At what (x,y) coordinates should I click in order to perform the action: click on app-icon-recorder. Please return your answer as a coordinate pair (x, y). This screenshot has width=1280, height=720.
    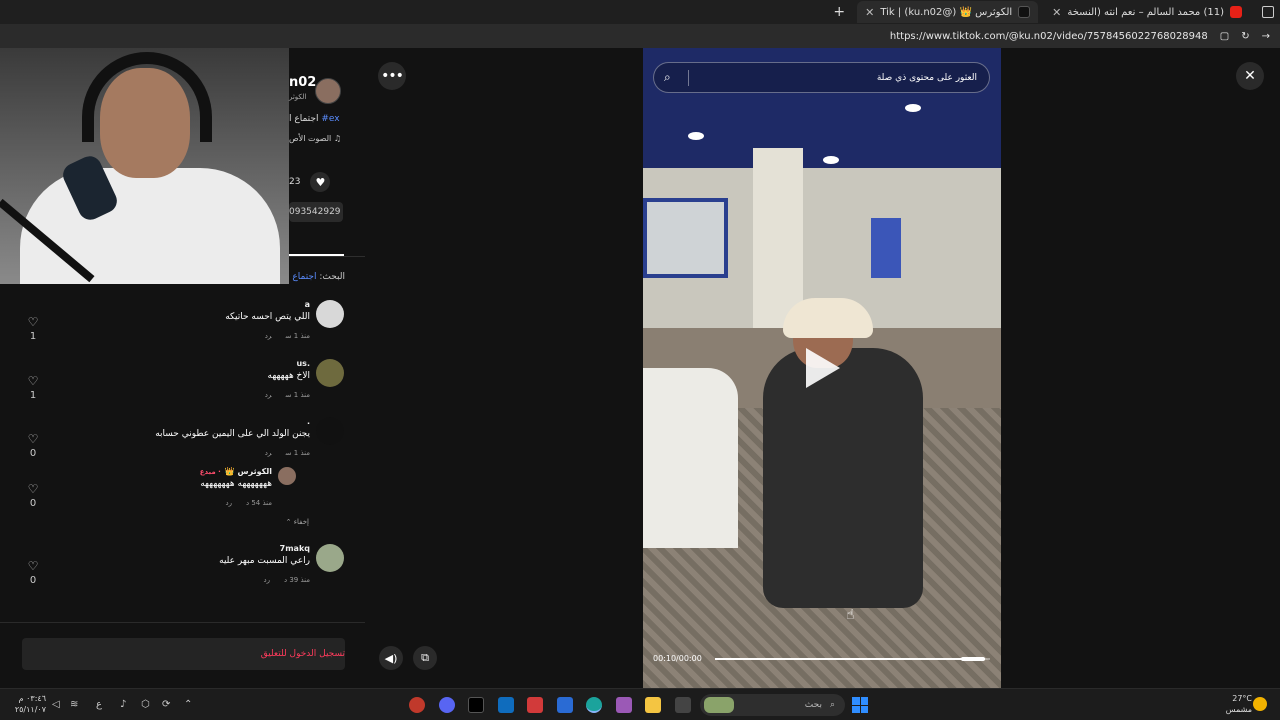
    Looking at the image, I should click on (417, 705).